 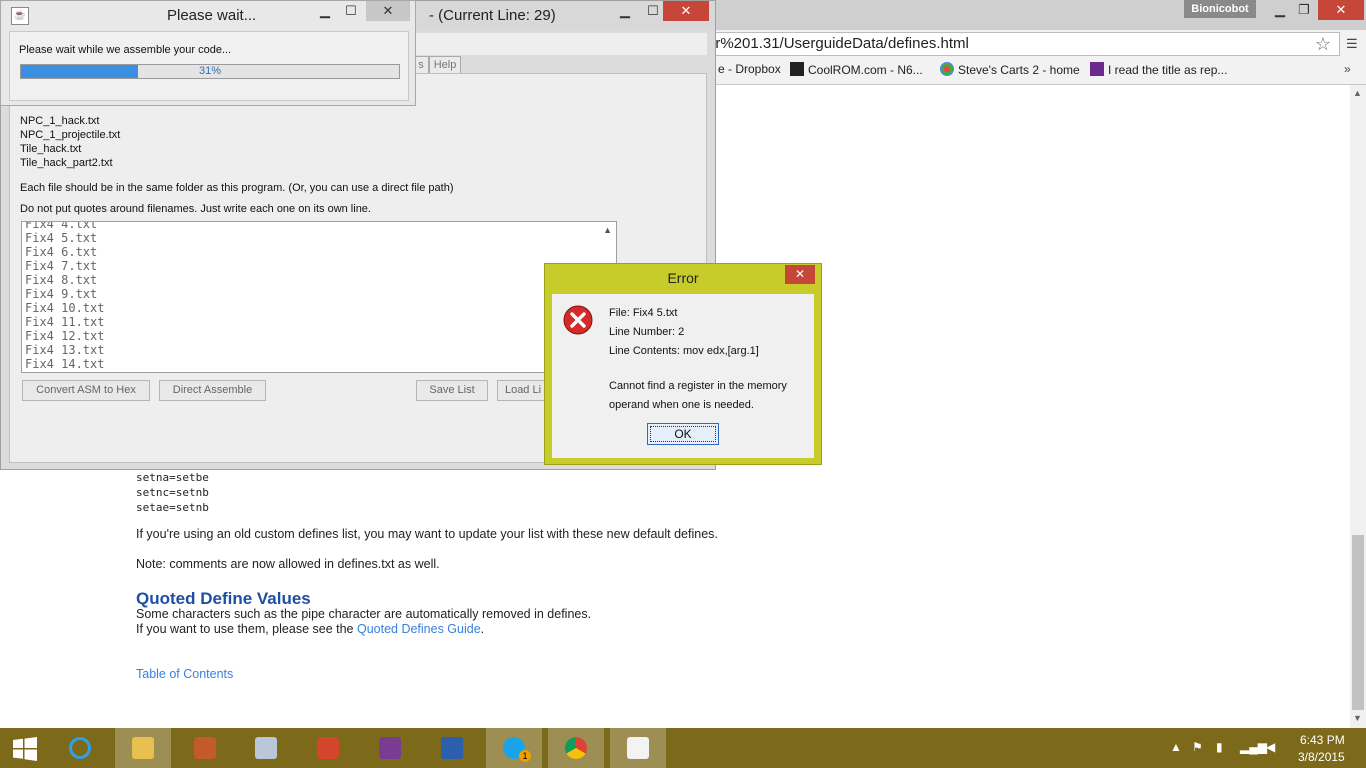 What do you see at coordinates (1270, 747) in the screenshot?
I see `volume-icon: ◀` at bounding box center [1270, 747].